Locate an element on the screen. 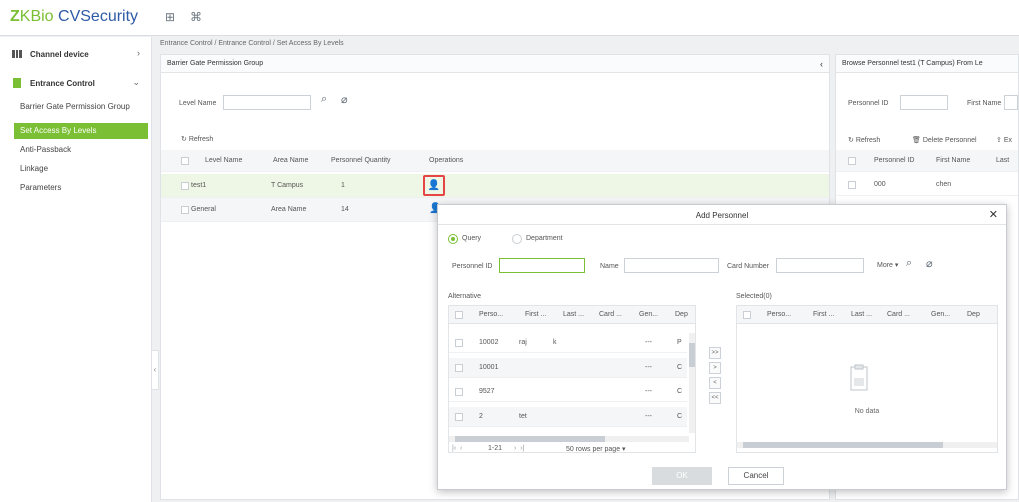 Image resolution: width=1019 pixels, height=502 pixels. personnel-id-cell: 2 is located at coordinates (481, 416).